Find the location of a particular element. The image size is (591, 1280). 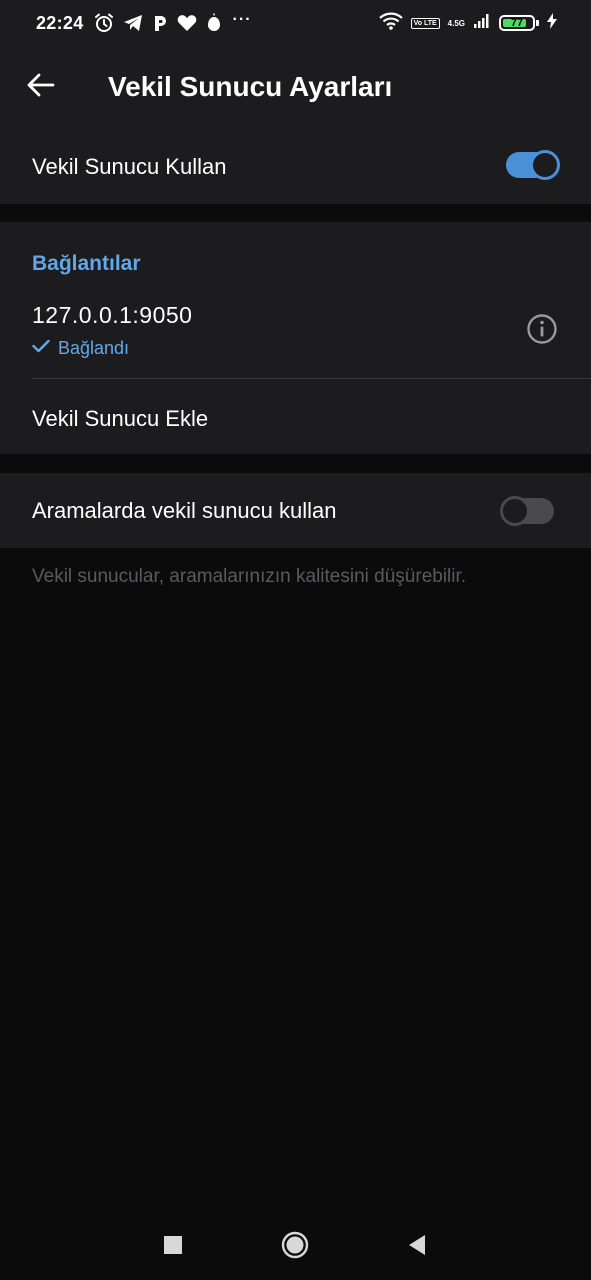

info-icon is located at coordinates (542, 331).